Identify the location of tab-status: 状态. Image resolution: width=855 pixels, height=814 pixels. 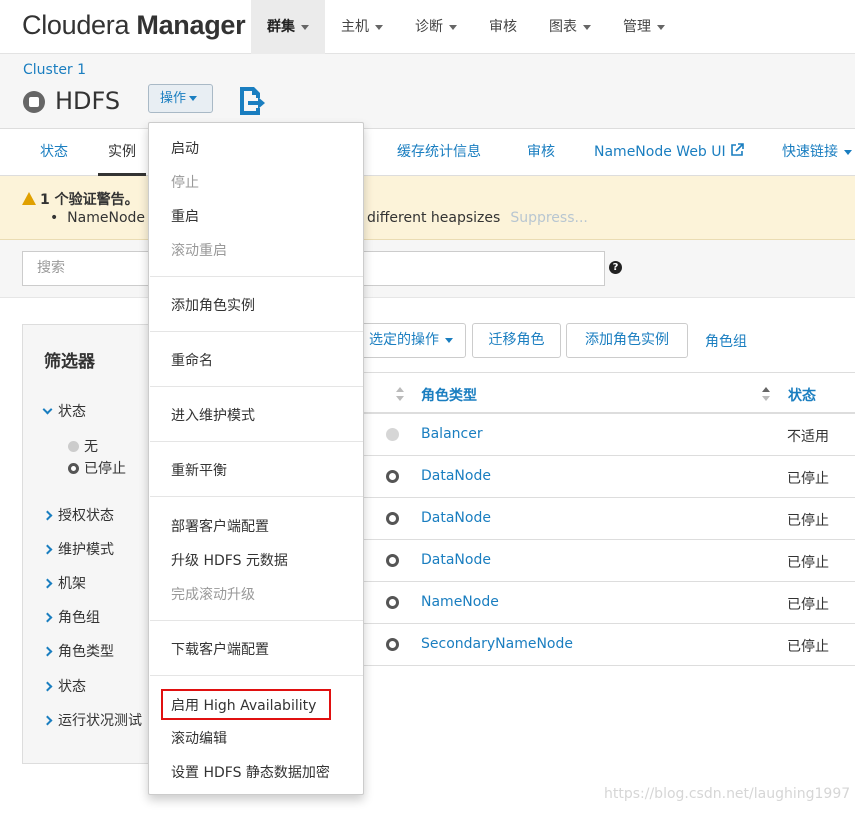
(54, 152).